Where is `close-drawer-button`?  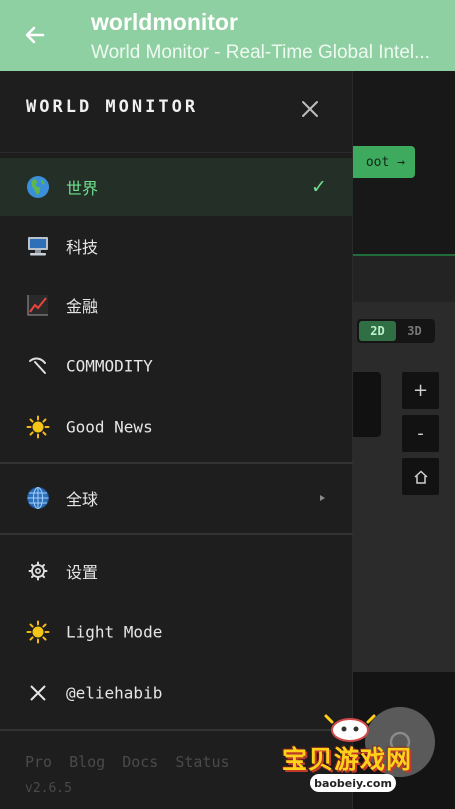
close-drawer-button is located at coordinates (310, 109).